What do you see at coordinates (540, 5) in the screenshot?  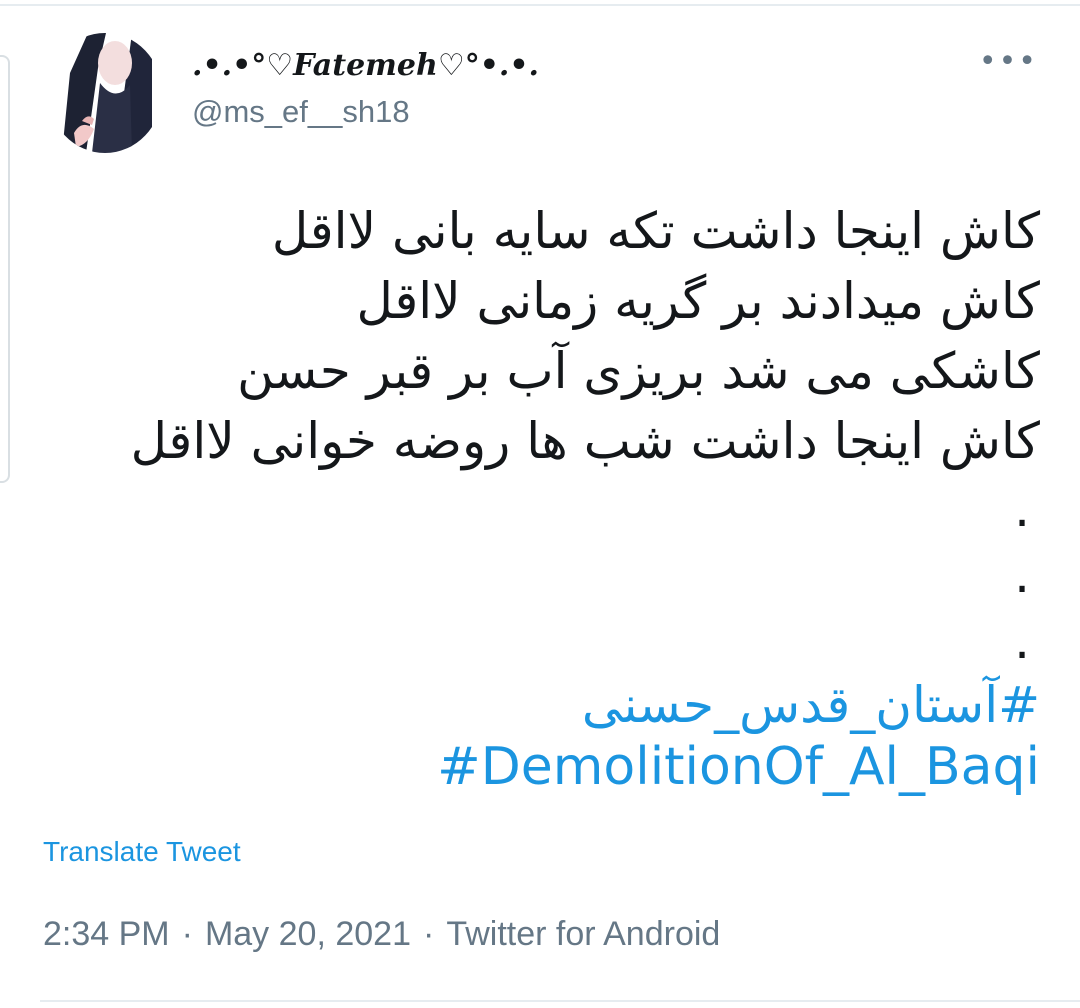 I see `top-divider` at bounding box center [540, 5].